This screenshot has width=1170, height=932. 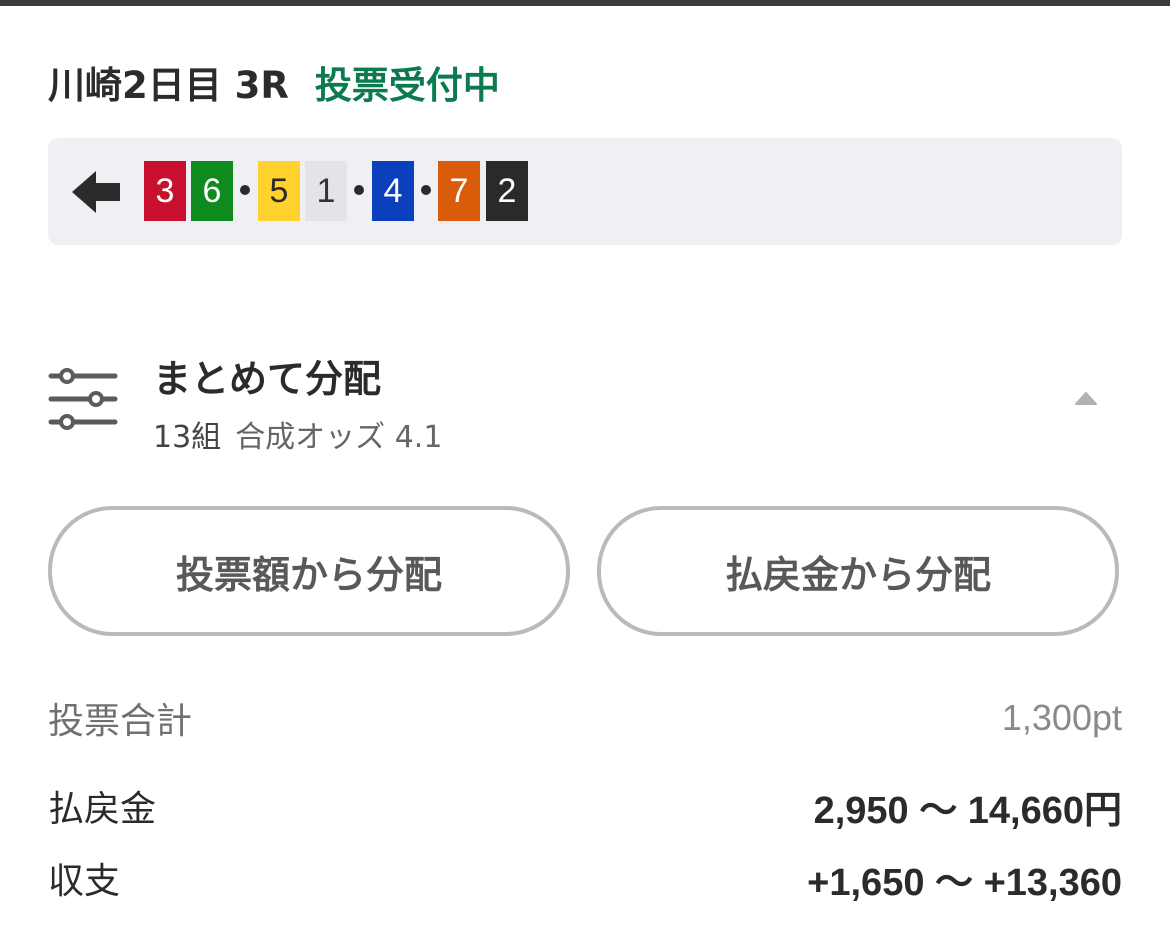 I want to click on distribution-title: まとめて分配, so click(x=267, y=379).